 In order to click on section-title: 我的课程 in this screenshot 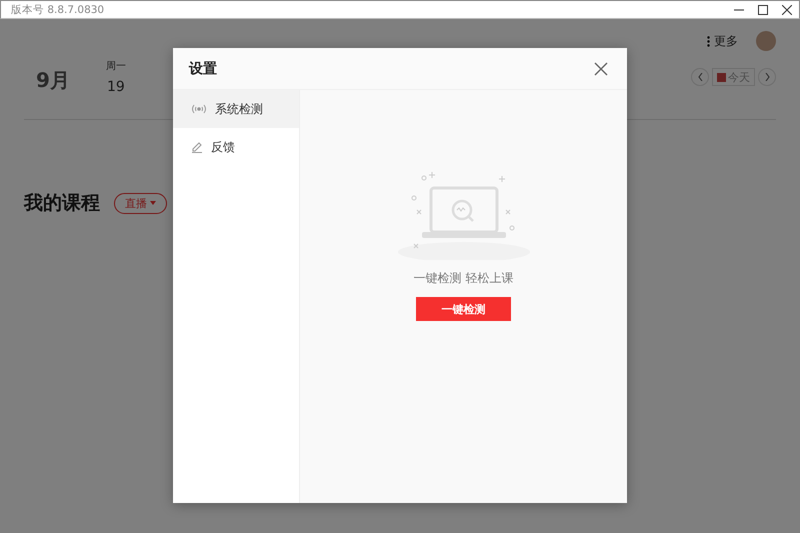, I will do `click(62, 203)`.